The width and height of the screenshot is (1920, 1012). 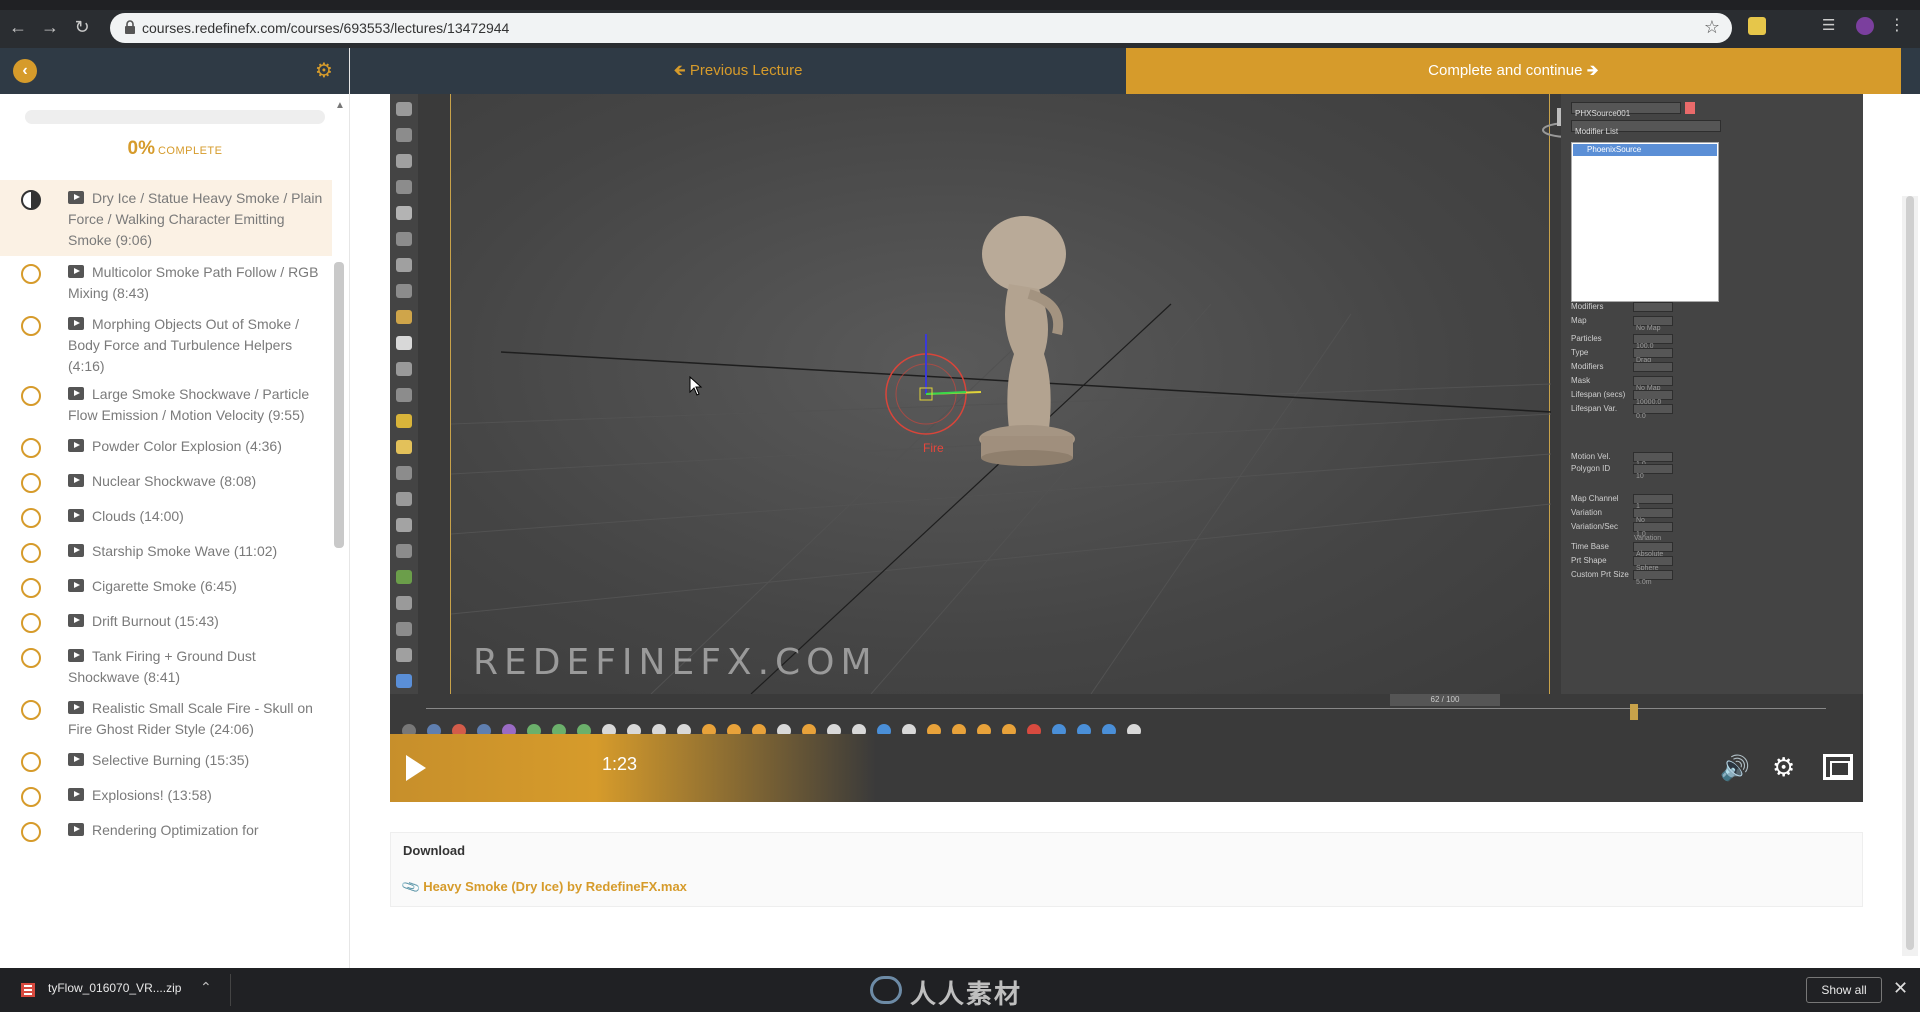 I want to click on browser-forward-icon: →, so click(x=50, y=27).